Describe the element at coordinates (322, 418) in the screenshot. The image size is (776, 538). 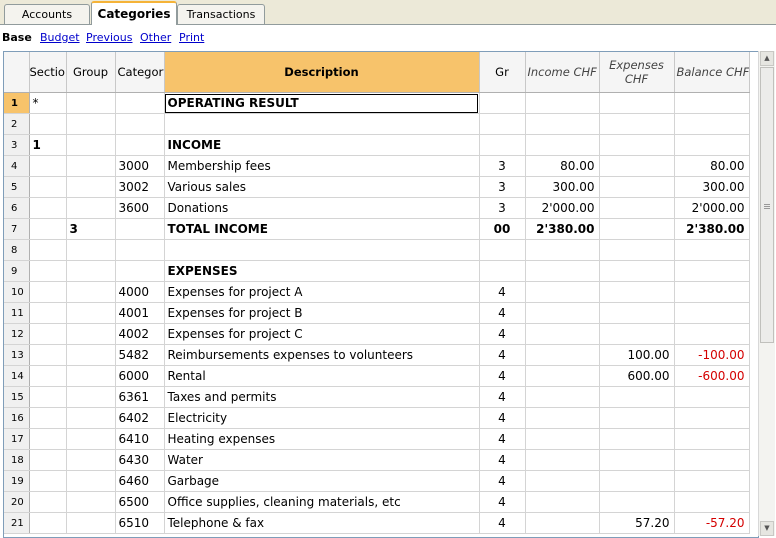
I see `description-cell: Electricity` at that location.